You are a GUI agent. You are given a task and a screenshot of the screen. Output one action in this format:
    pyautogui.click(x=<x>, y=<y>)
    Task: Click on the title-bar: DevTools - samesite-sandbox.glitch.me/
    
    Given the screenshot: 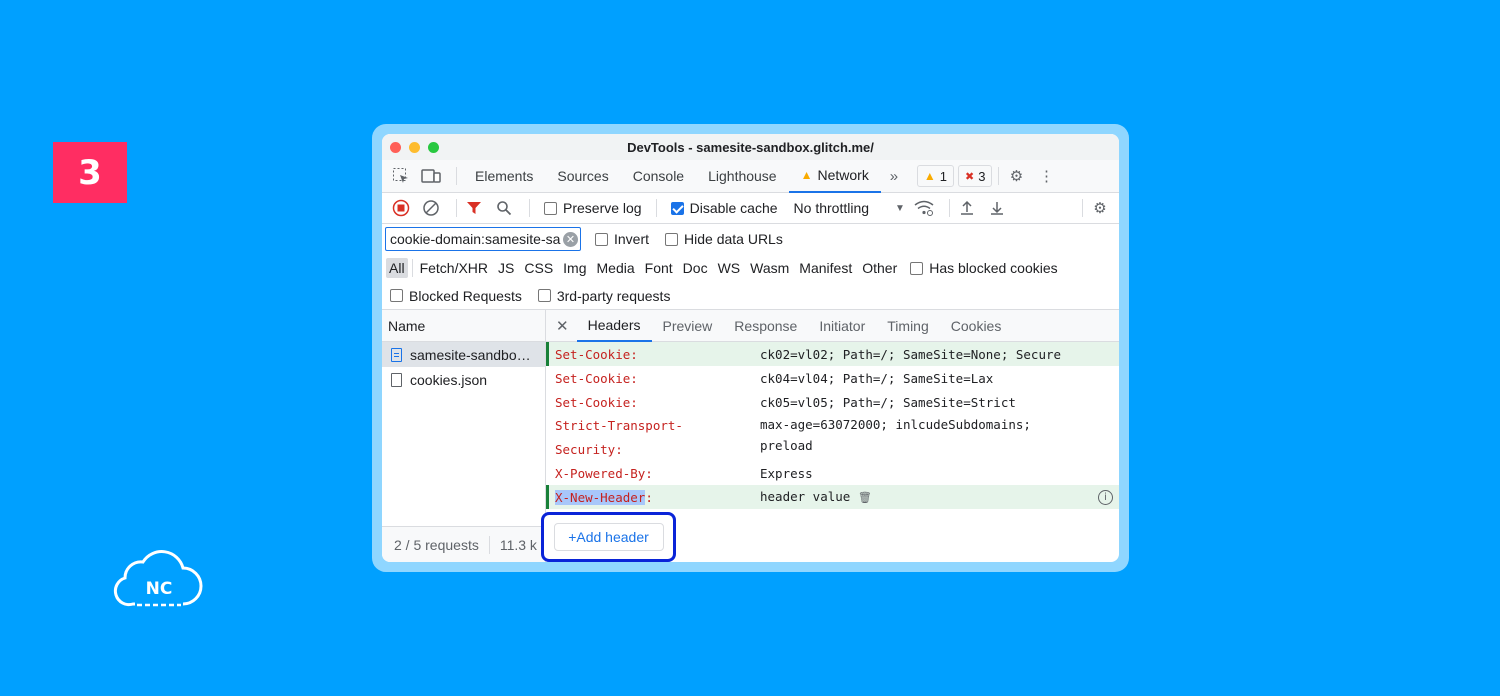 What is the action you would take?
    pyautogui.click(x=750, y=147)
    